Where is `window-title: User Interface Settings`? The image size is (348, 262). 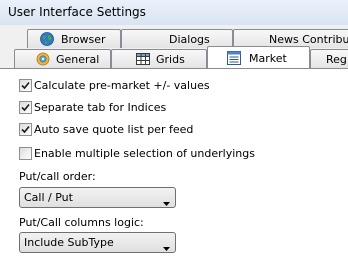 window-title: User Interface Settings is located at coordinates (77, 12).